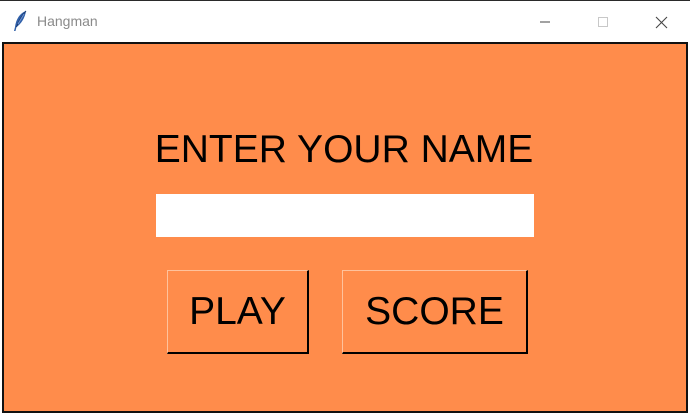 The image size is (690, 415). Describe the element at coordinates (345, 215) in the screenshot. I see `name-input` at that location.